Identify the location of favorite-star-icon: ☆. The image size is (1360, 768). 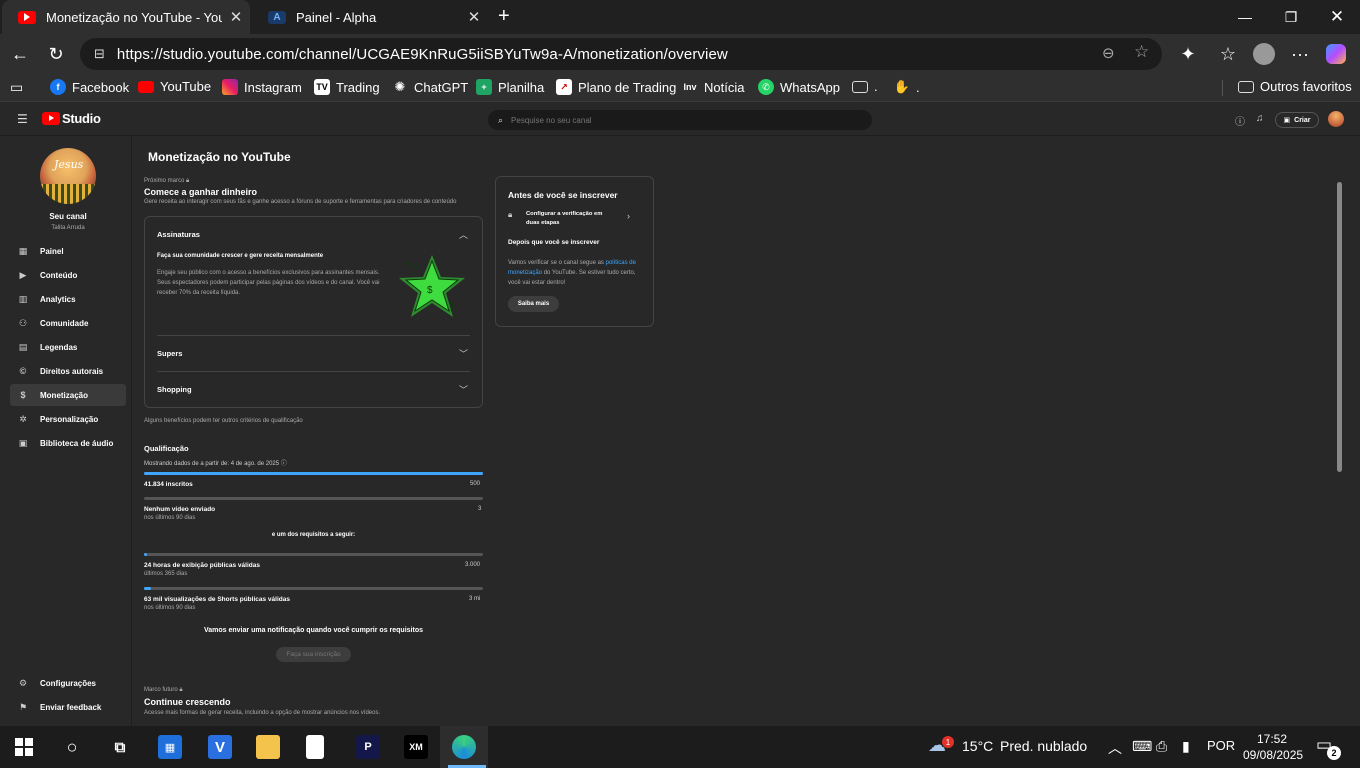
(1141, 52).